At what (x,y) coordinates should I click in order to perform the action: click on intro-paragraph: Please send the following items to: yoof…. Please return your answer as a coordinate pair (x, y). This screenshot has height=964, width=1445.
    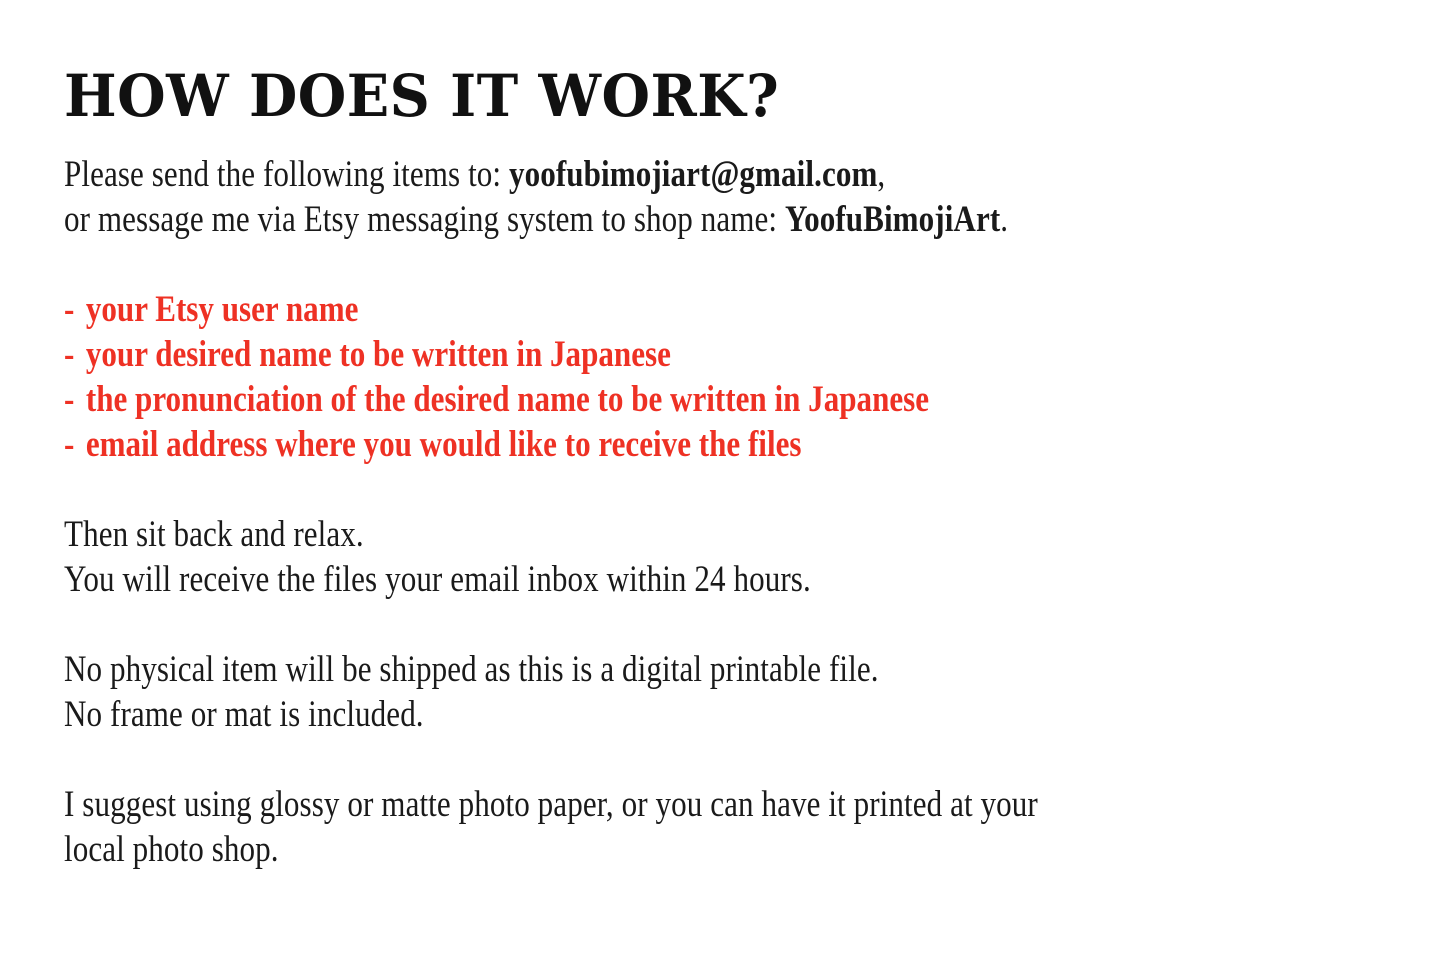
    Looking at the image, I should click on (744, 197).